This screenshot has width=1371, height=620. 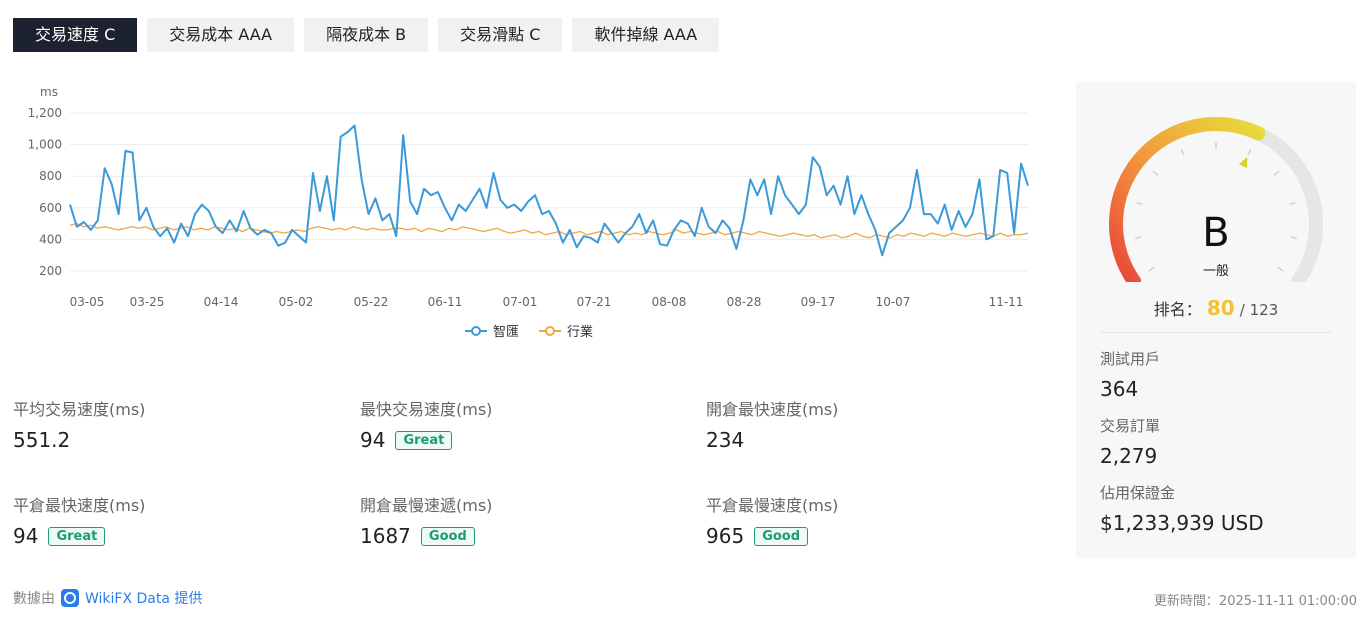 What do you see at coordinates (1130, 374) in the screenshot?
I see `info-test-users: 測試用戶 364` at bounding box center [1130, 374].